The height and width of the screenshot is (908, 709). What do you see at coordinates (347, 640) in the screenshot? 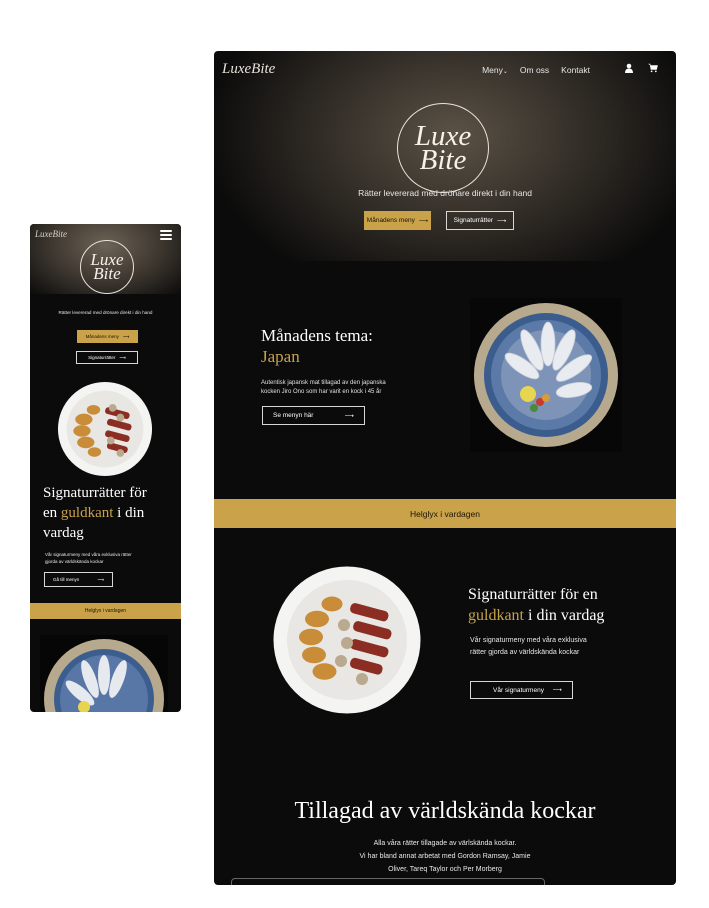
I see `signature-dish-image` at bounding box center [347, 640].